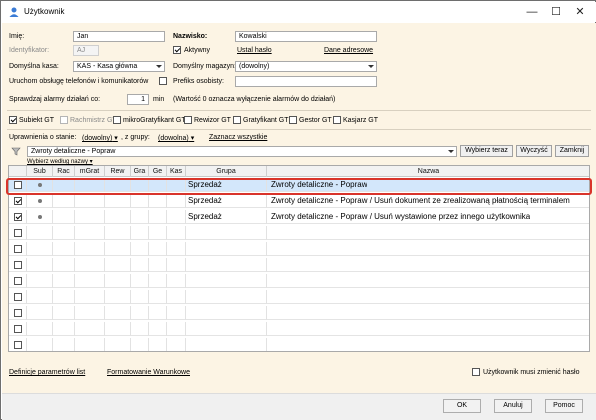 This screenshot has width=596, height=420. I want to click on phone-support-checkbox, so click(163, 81).